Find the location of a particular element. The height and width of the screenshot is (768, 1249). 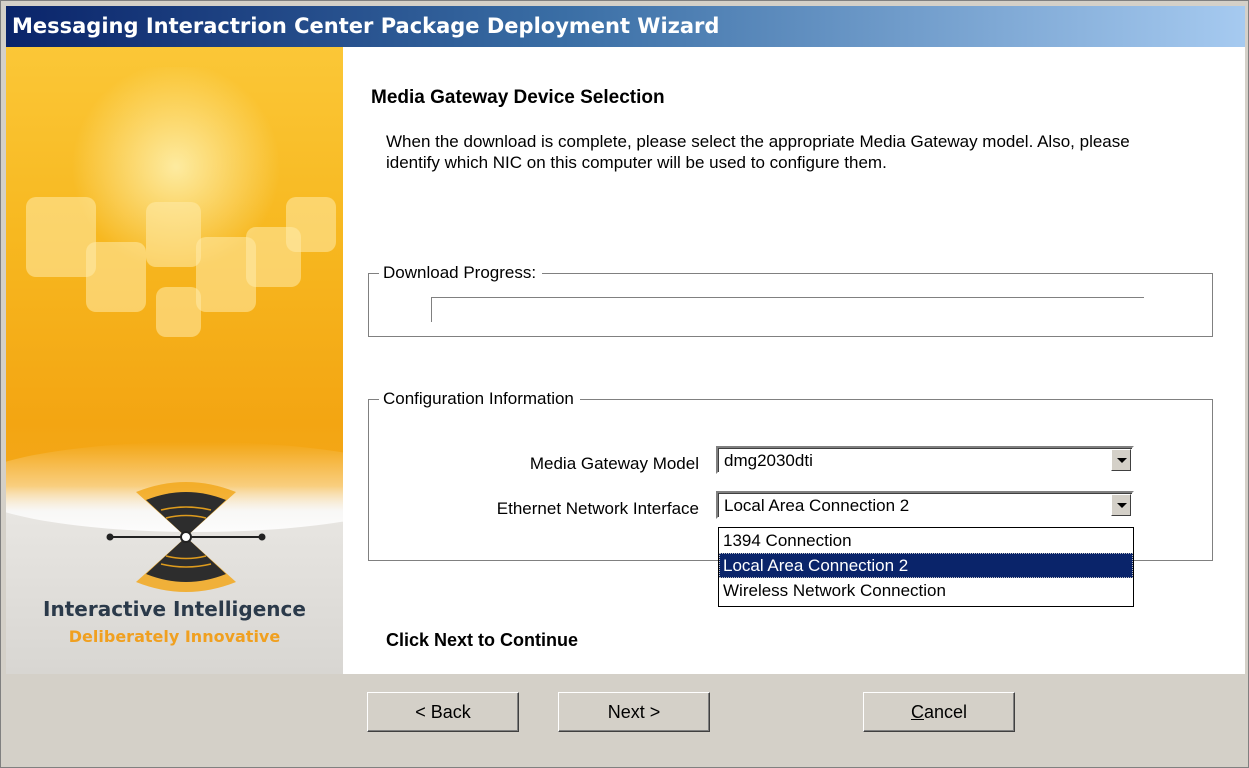

brand-name: Interactive Intelligence is located at coordinates (174, 609).